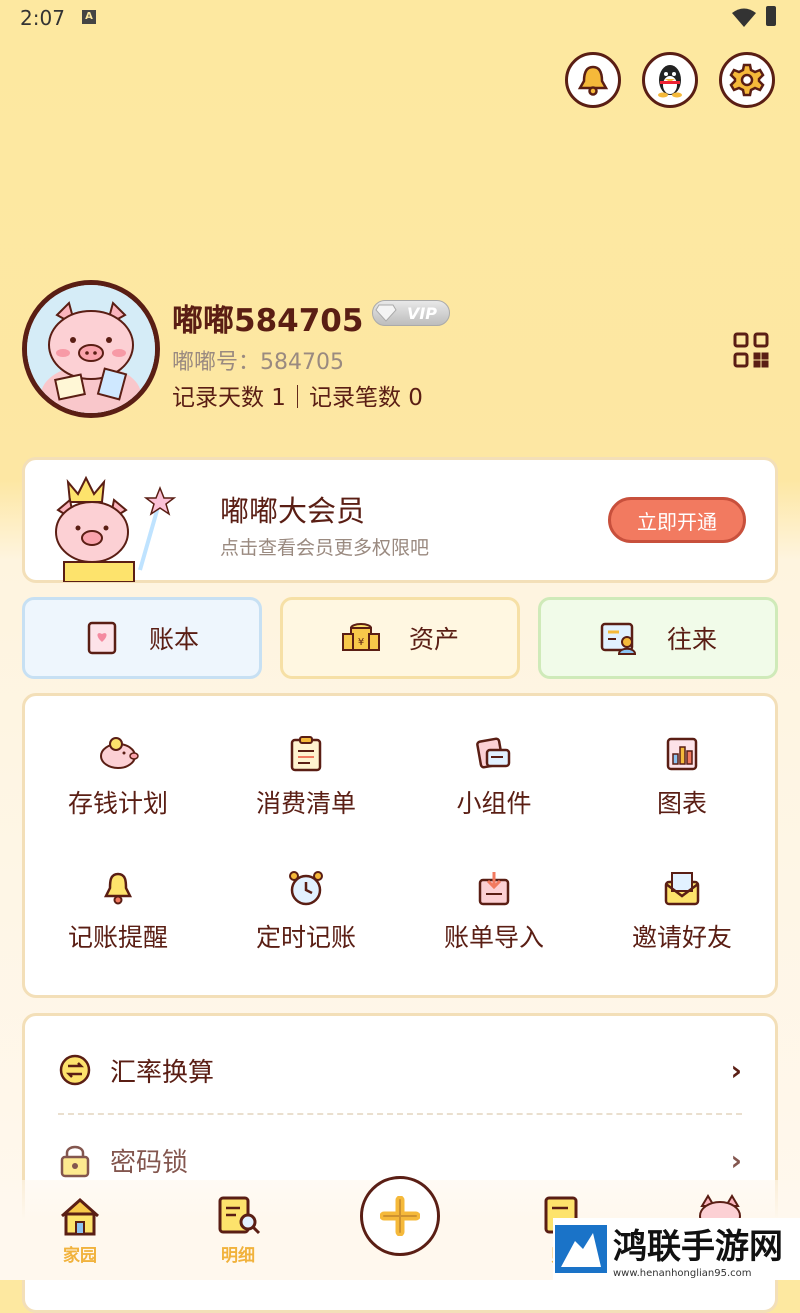  I want to click on tab-assets-label: 资产, so click(433, 639).